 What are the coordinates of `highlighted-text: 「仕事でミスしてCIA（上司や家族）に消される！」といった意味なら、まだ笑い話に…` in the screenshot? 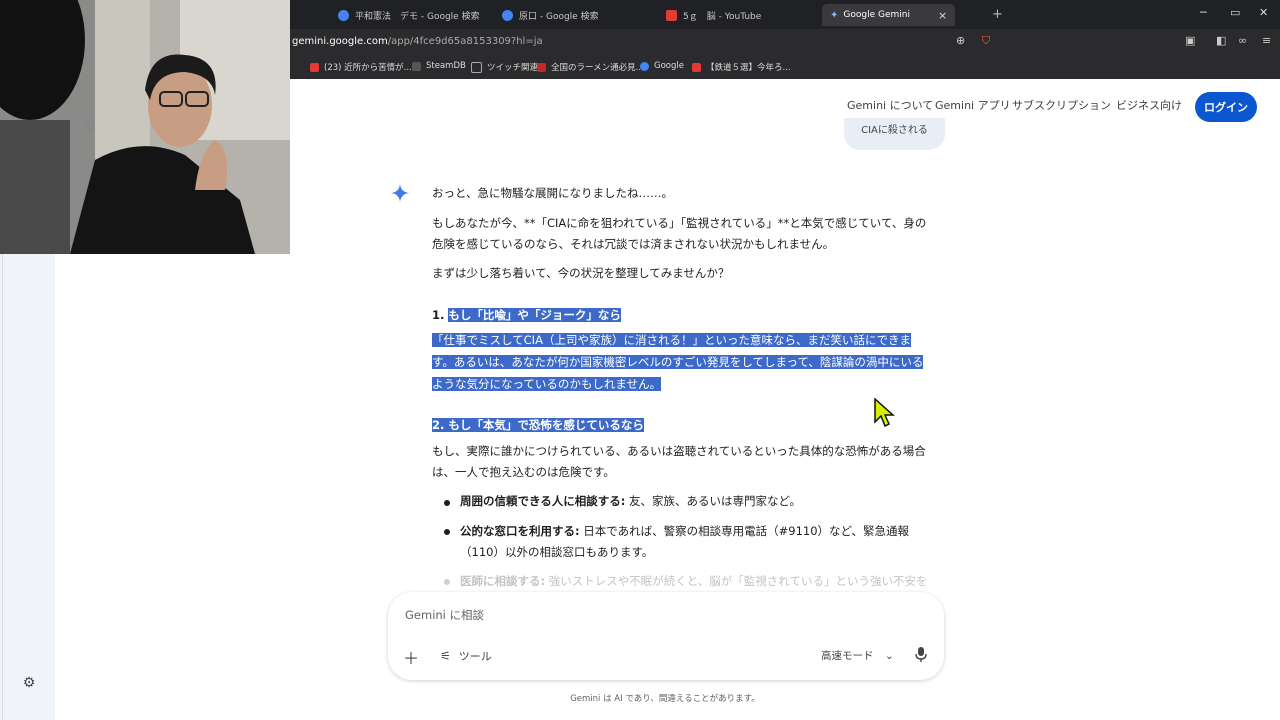 It's located at (671, 340).